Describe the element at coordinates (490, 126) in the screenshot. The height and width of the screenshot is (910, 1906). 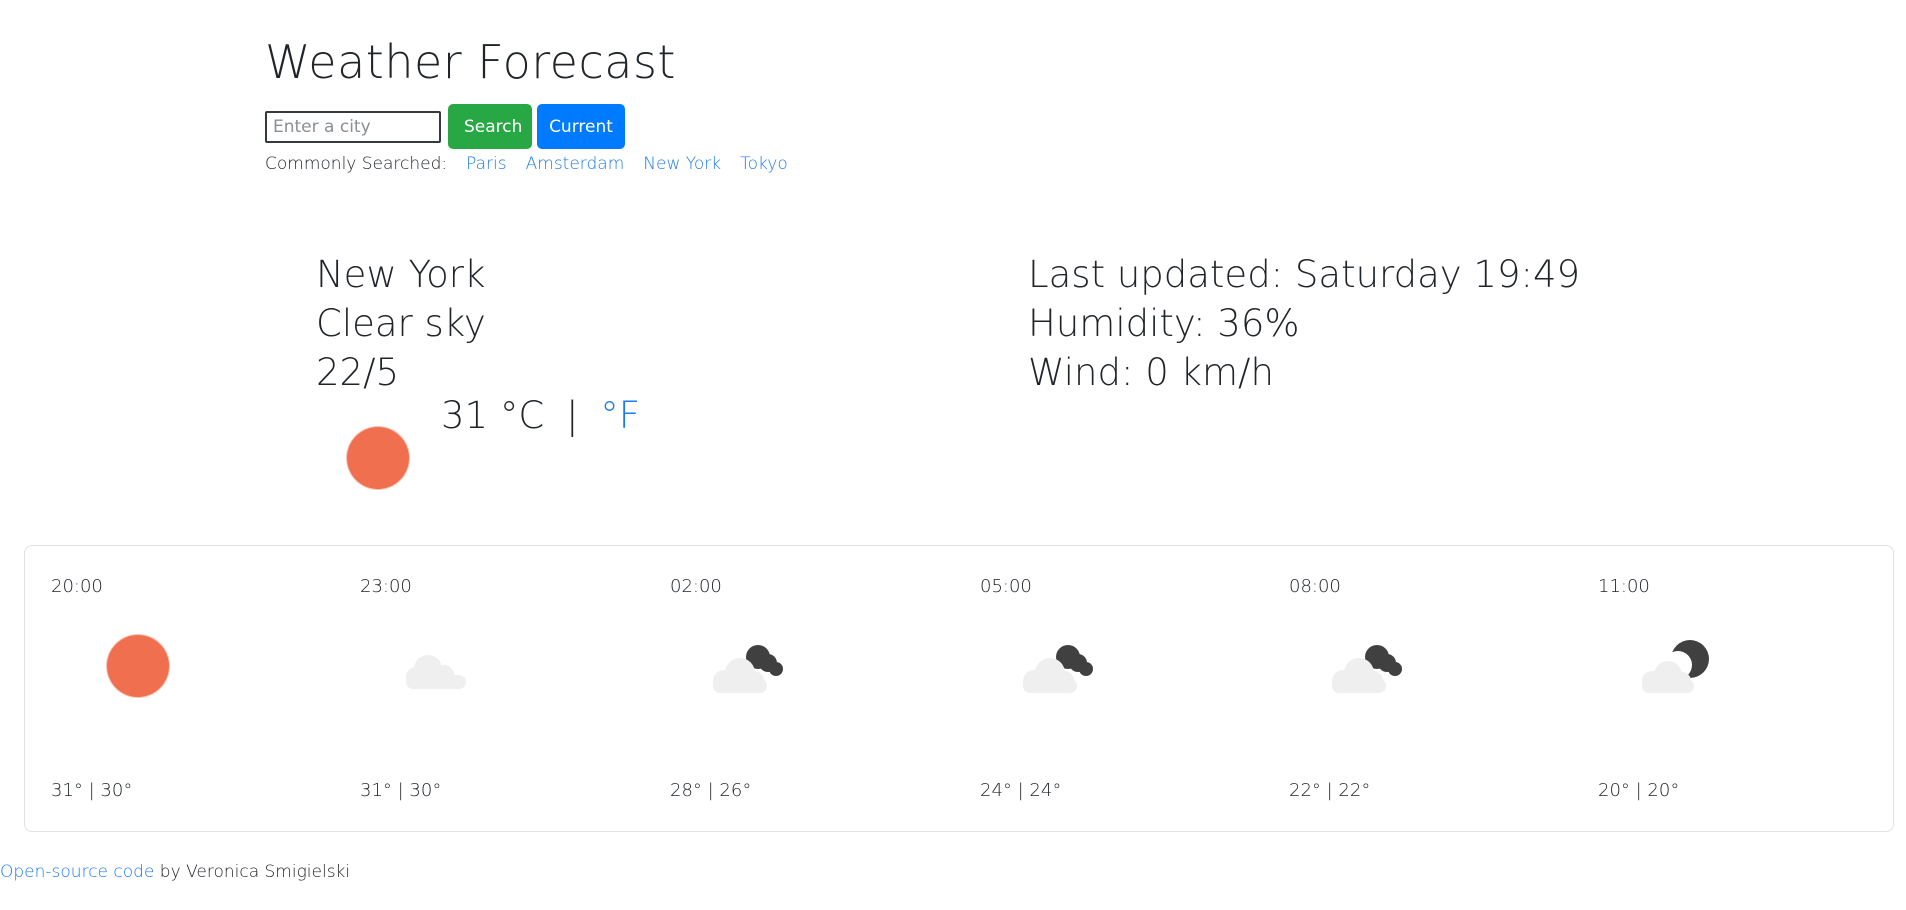
I see `search-button: Search` at that location.